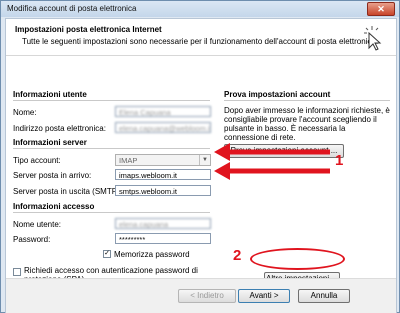  I want to click on annotation-marker-2: 2, so click(237, 255).